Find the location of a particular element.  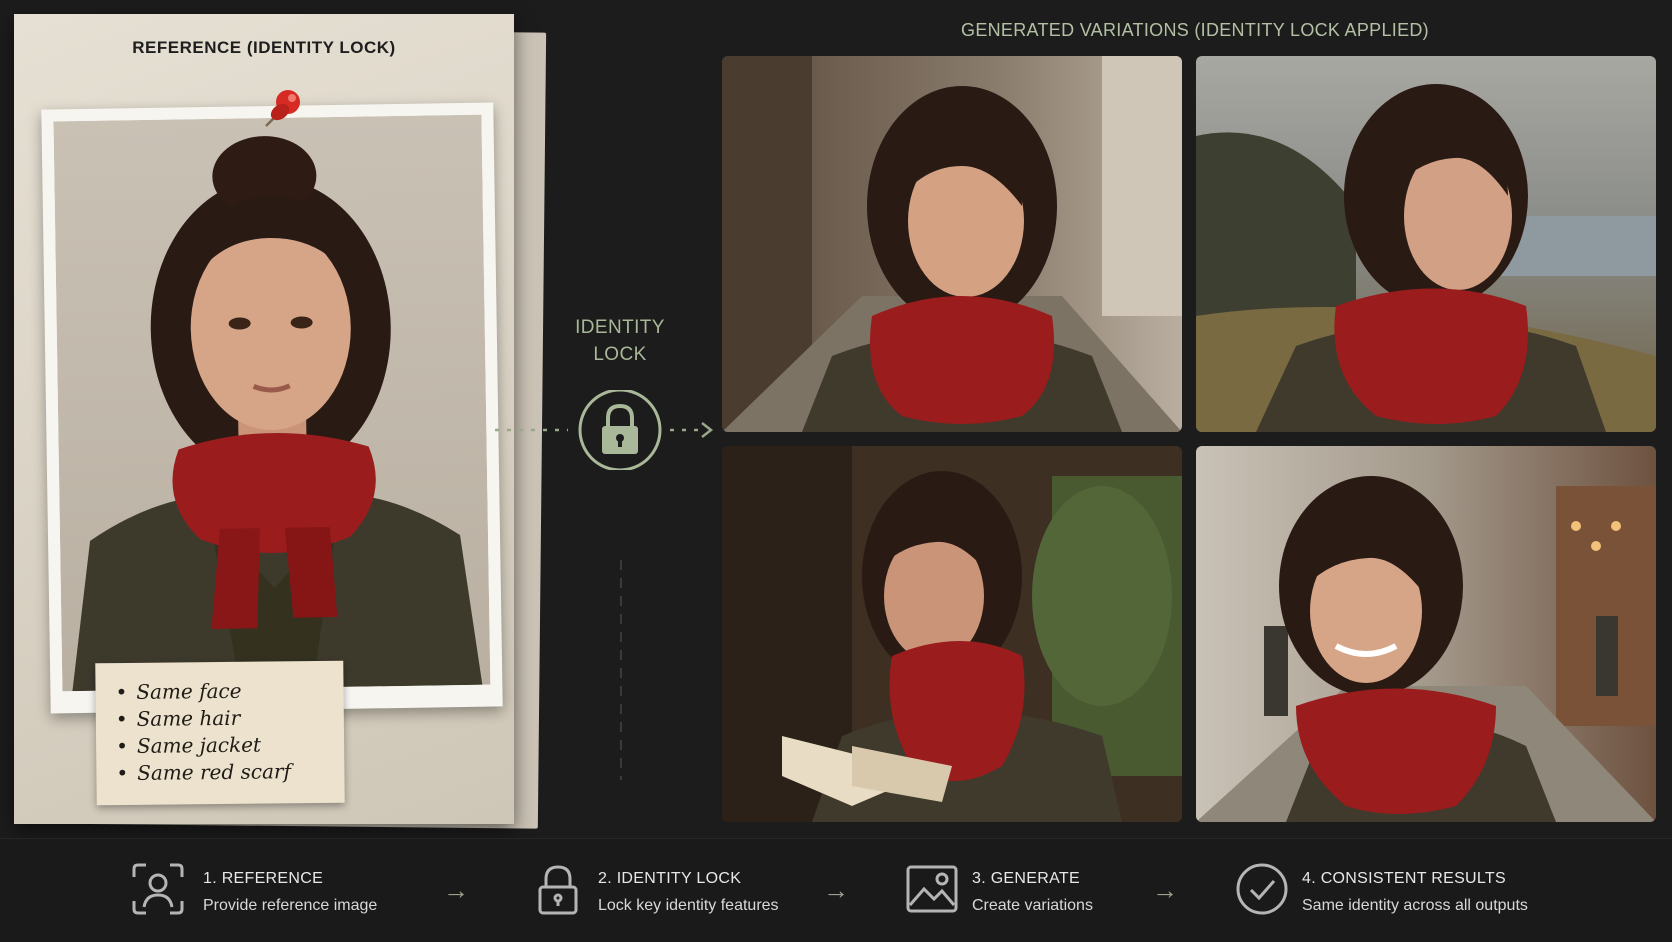

variation-image-reading-book is located at coordinates (952, 634).